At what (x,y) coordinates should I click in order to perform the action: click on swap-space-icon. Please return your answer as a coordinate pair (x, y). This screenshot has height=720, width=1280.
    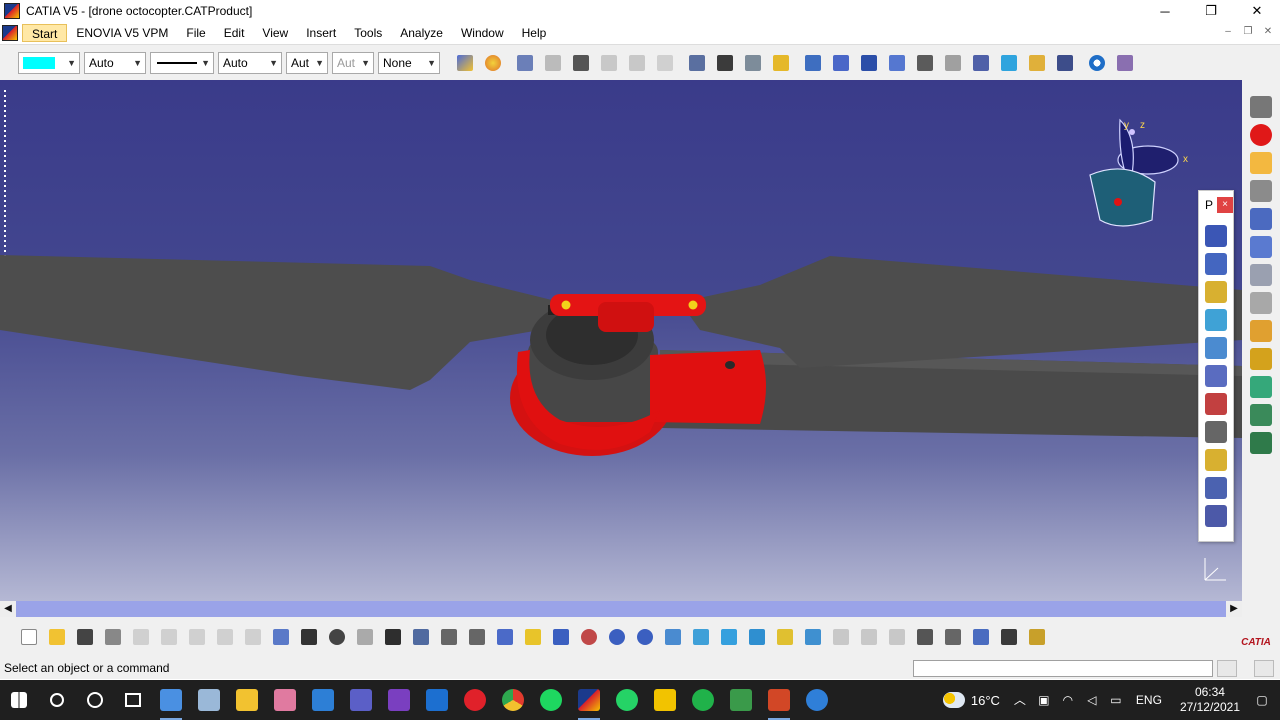
    Looking at the image, I should click on (1037, 63).